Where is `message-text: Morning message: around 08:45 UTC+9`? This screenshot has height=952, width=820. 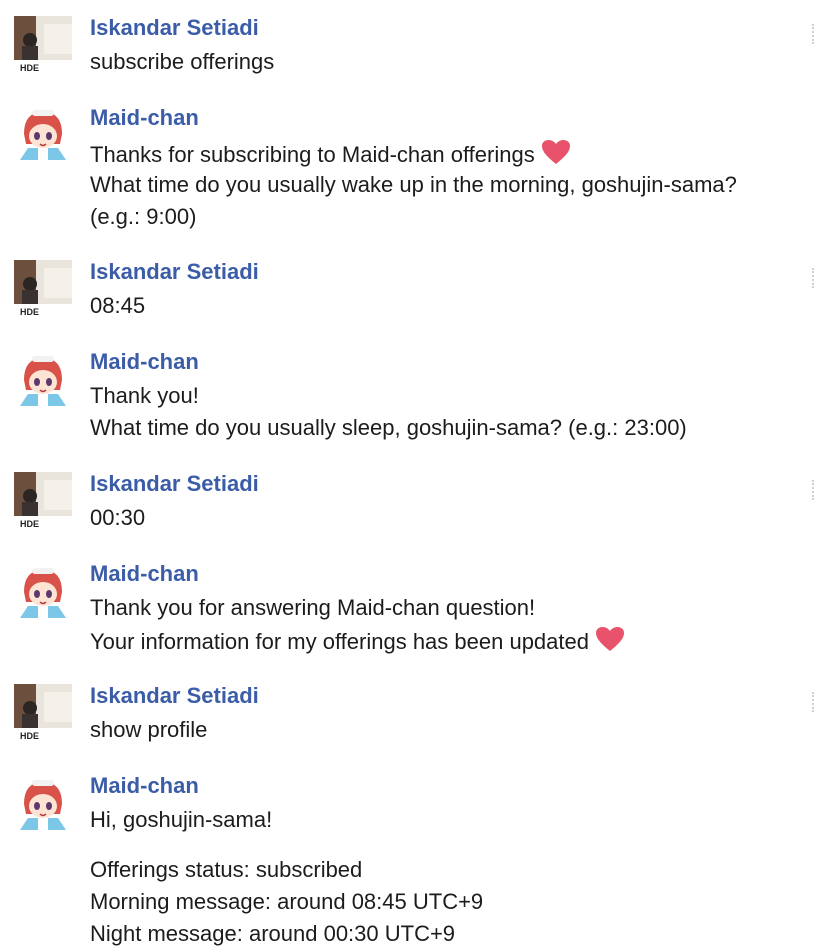
message-text: Morning message: around 08:45 UTC+9 is located at coordinates (287, 901).